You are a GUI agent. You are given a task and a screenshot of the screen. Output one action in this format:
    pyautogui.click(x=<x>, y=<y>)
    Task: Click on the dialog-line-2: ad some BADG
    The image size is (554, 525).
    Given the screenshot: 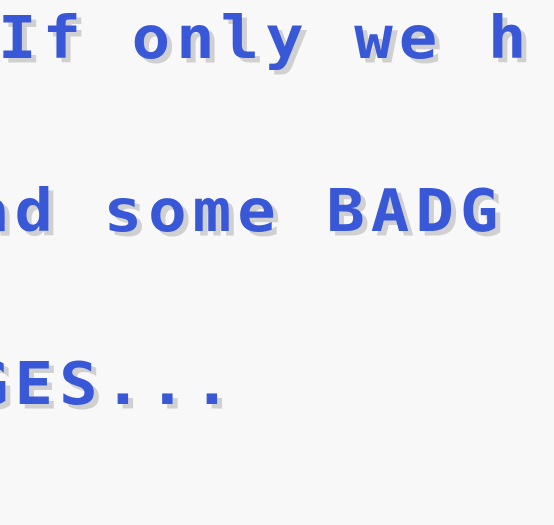 What is the action you would take?
    pyautogui.click(x=252, y=211)
    